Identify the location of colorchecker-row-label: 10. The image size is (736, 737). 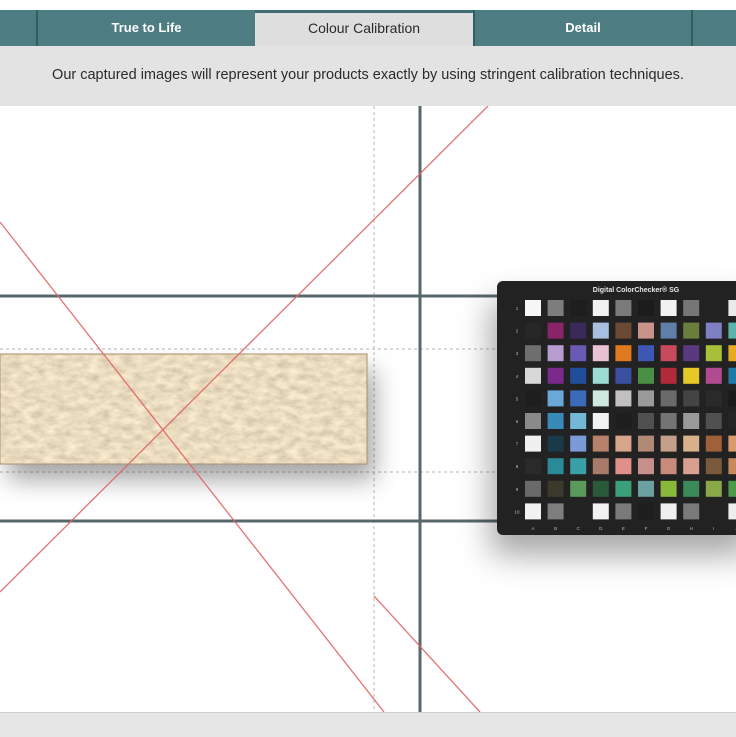
(517, 511).